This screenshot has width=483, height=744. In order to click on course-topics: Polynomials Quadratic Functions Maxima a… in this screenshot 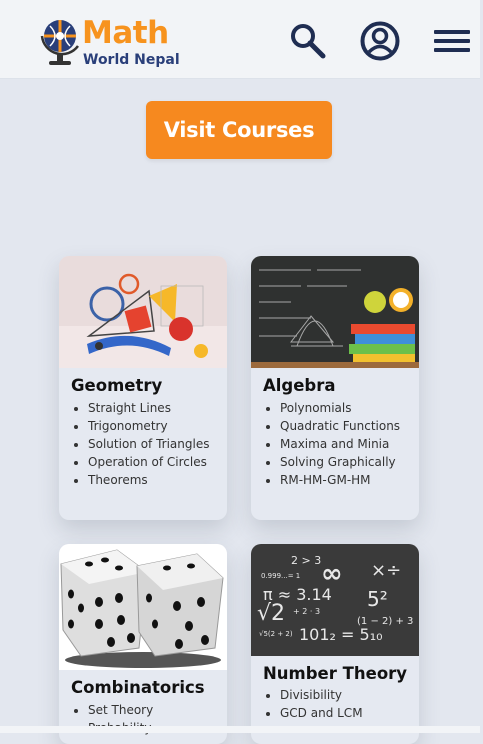, I will do `click(331, 444)`.